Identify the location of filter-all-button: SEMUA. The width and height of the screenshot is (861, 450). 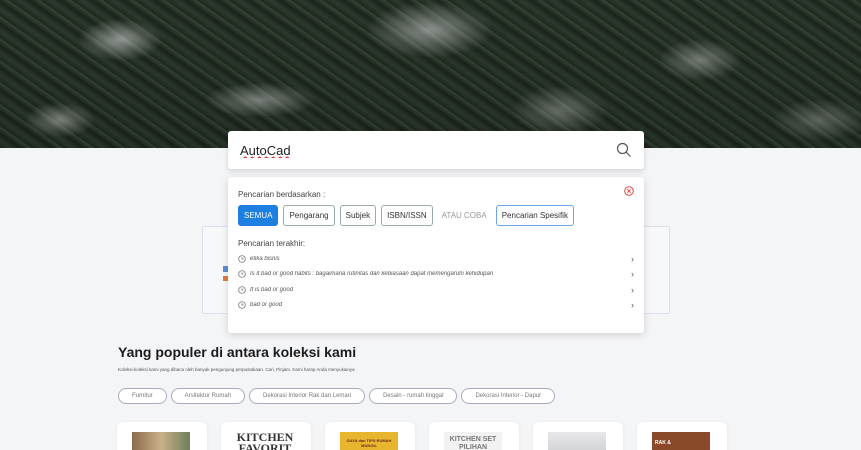
(258, 215).